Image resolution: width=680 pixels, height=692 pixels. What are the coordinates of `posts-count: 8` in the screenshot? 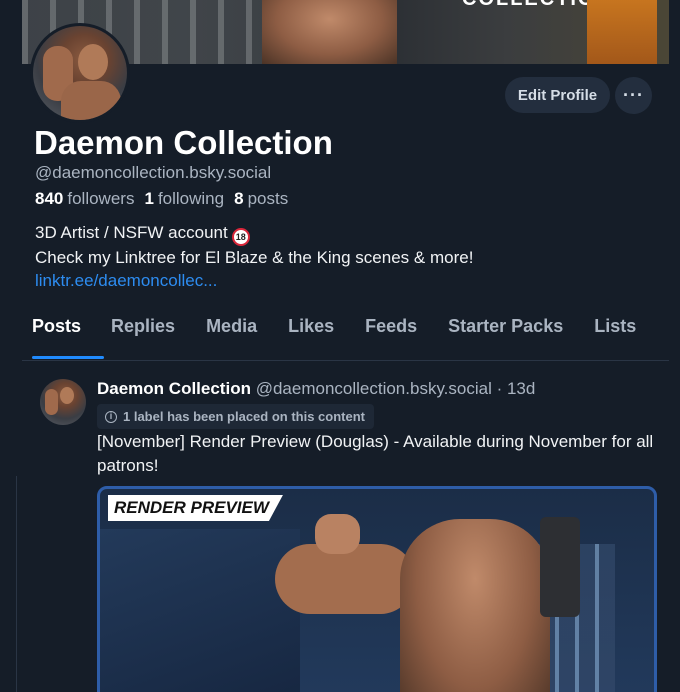 It's located at (239, 198).